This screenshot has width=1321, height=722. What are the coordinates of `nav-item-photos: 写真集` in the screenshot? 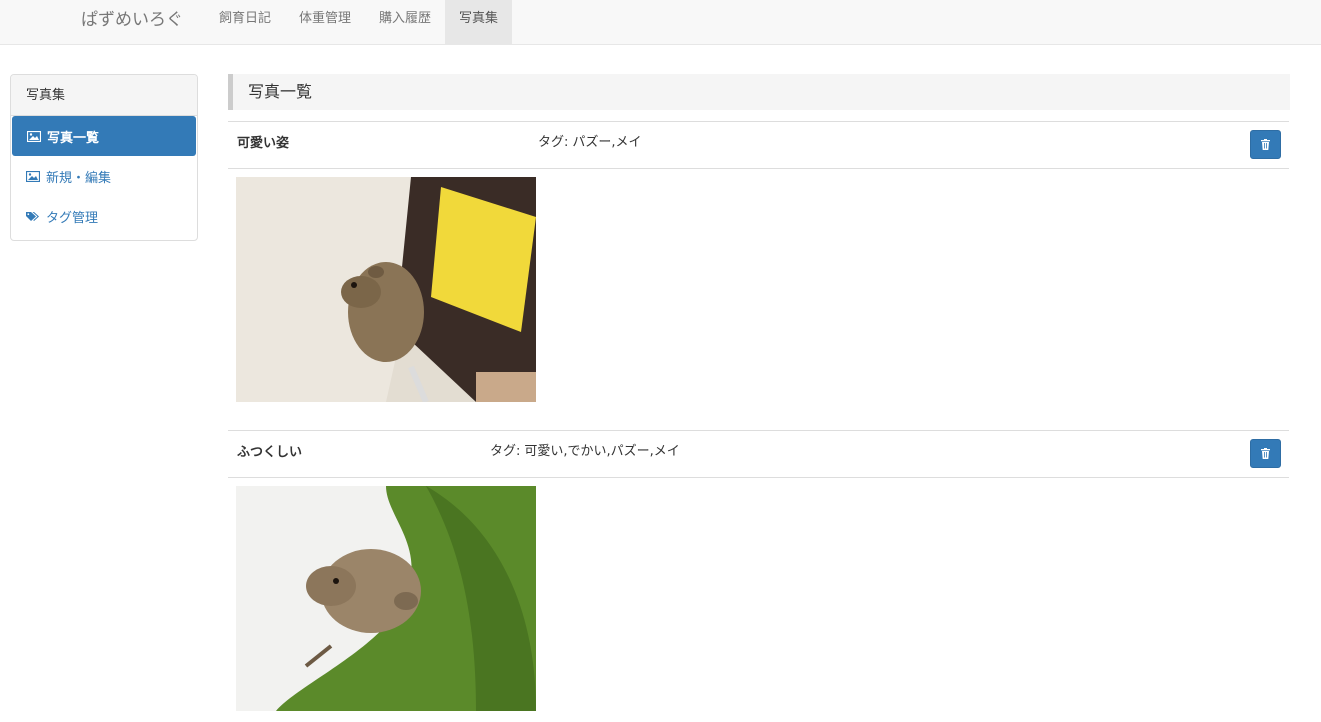 It's located at (479, 22).